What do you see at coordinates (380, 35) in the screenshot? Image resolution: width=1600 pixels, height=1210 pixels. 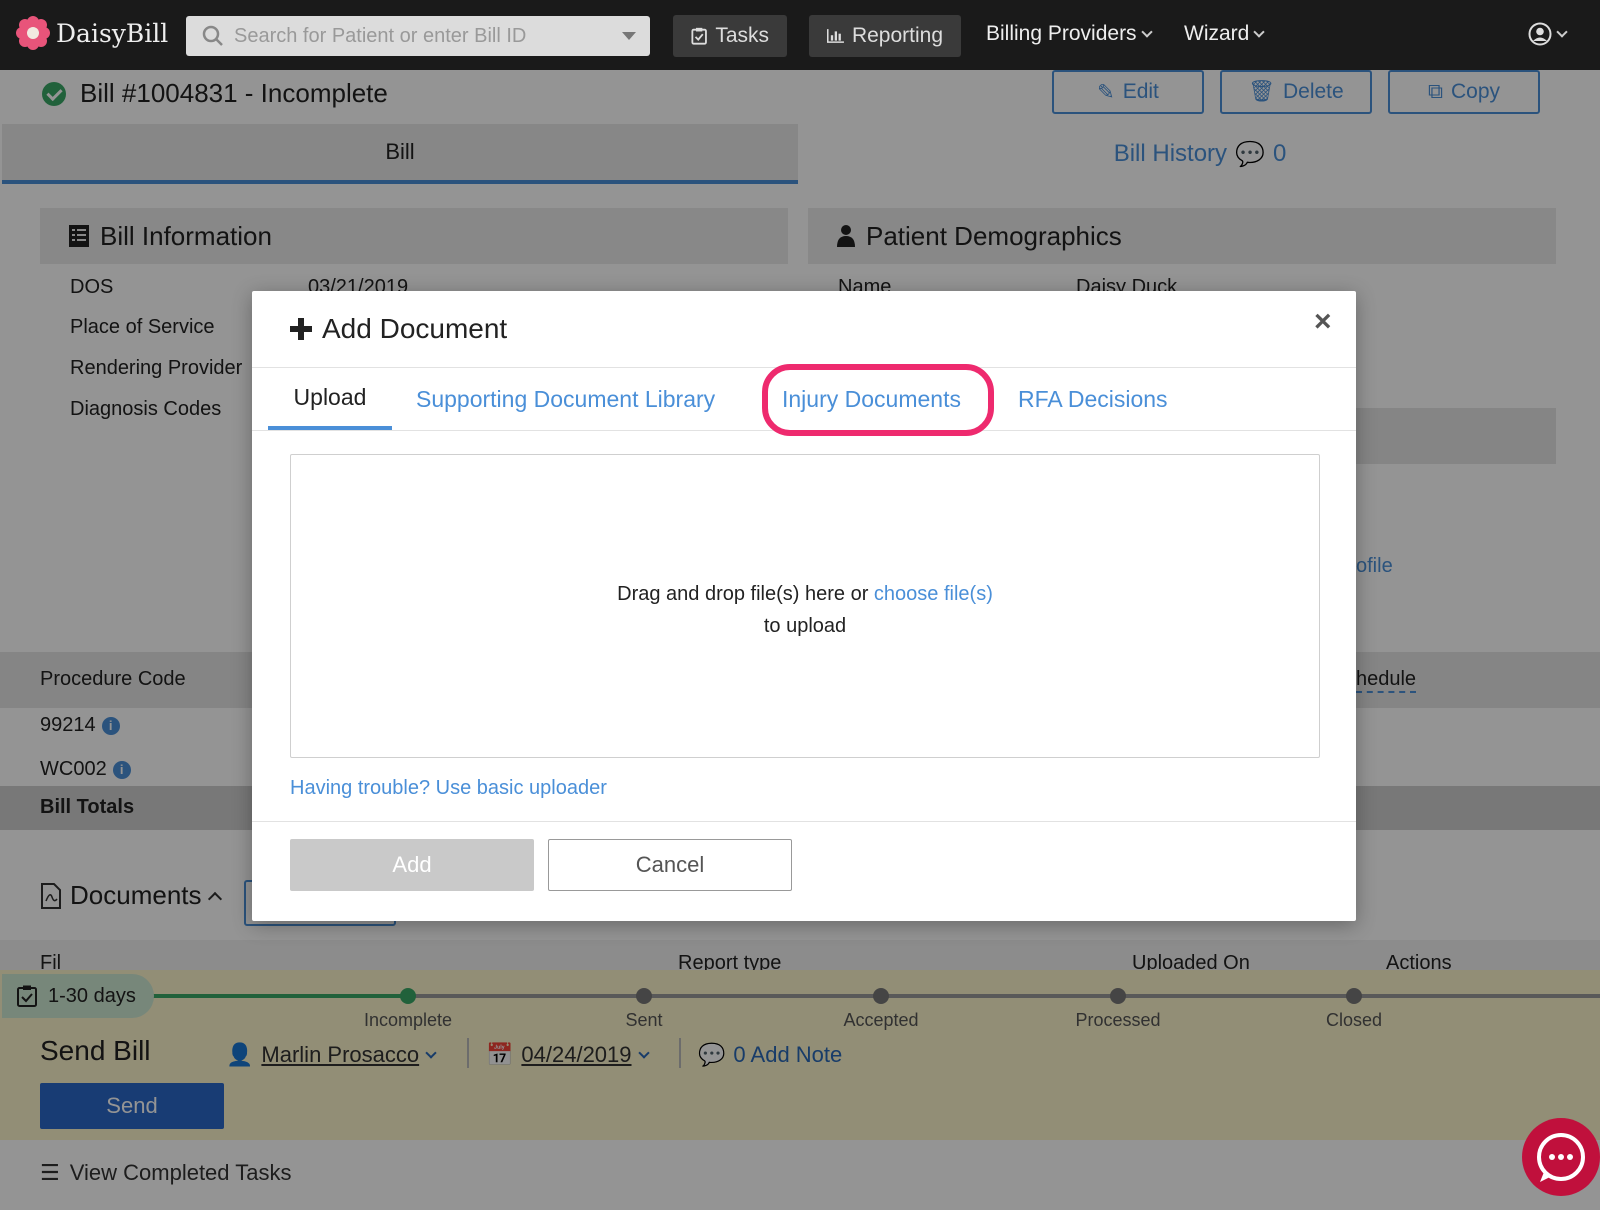 I see `search-placeholder: Search for Patient or enter Bill ID` at bounding box center [380, 35].